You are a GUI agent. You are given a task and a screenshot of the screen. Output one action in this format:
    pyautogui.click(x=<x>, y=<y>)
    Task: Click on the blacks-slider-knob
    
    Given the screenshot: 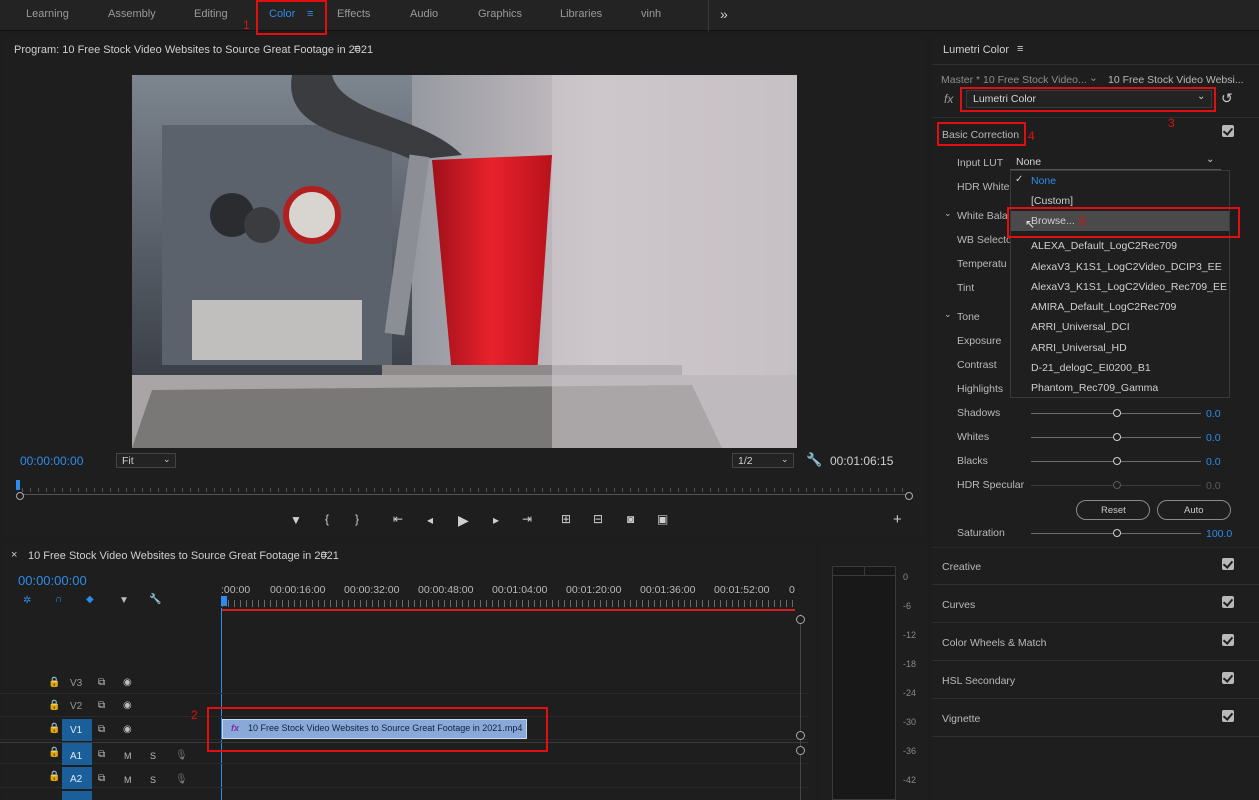 What is the action you would take?
    pyautogui.click(x=1117, y=461)
    